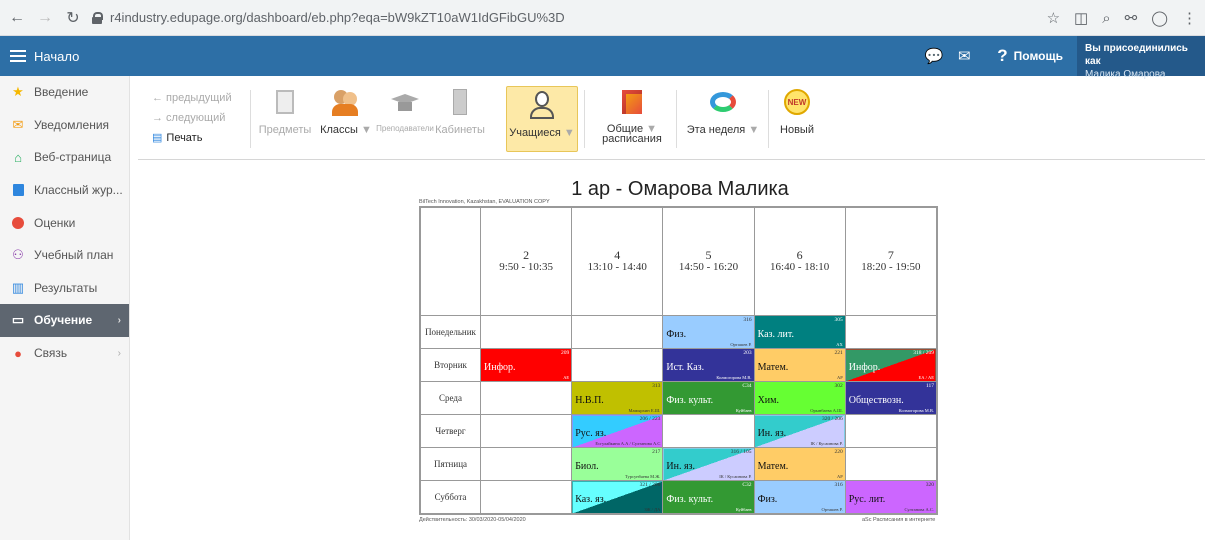  I want to click on day-label: Вторник, so click(450, 365).